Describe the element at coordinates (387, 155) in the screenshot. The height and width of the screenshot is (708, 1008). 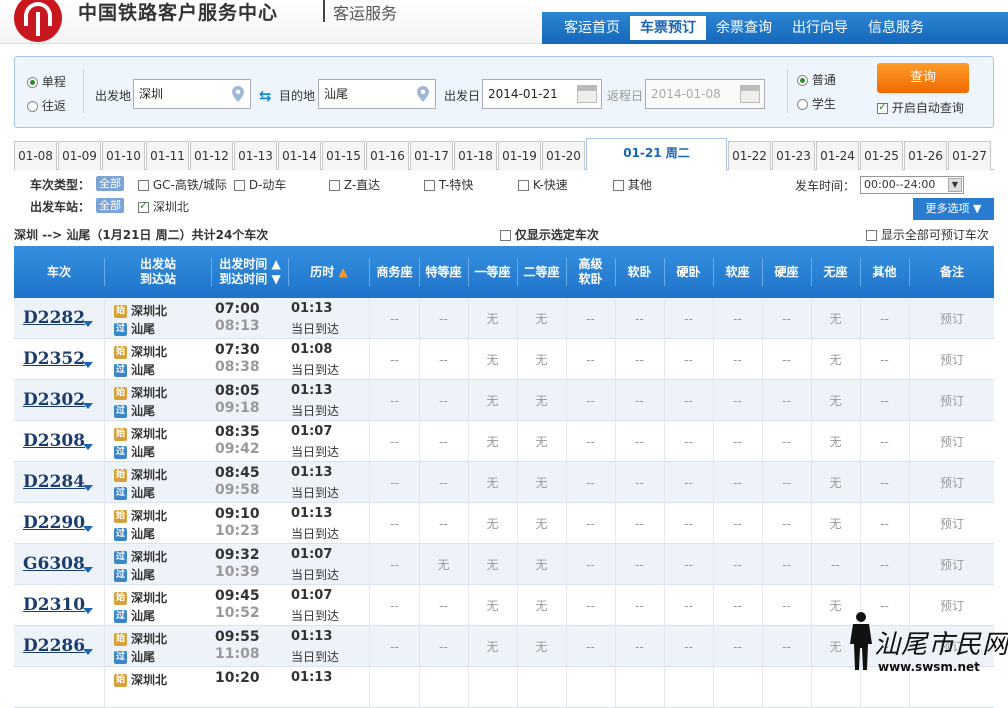
I see `date-tab: 01-16` at that location.